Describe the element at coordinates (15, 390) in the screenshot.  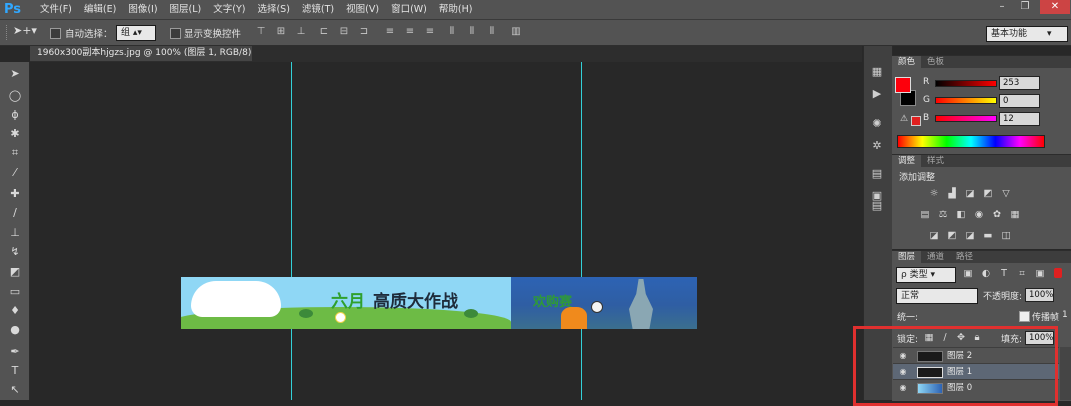
I see `path-select-tool-icon: ↖` at that location.